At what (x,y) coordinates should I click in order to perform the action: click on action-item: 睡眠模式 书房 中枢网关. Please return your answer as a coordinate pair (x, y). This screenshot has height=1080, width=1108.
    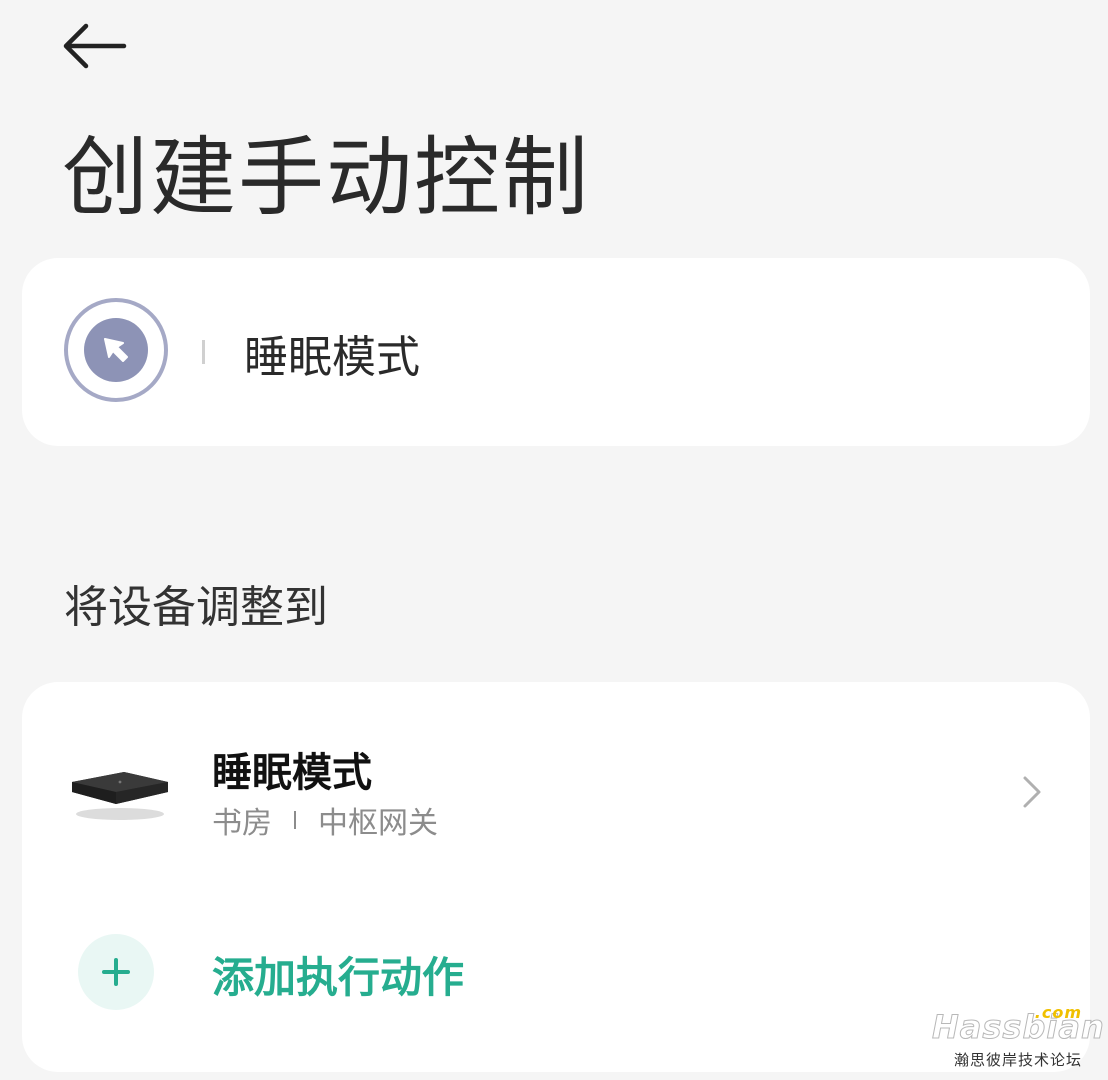
    Looking at the image, I should click on (556, 792).